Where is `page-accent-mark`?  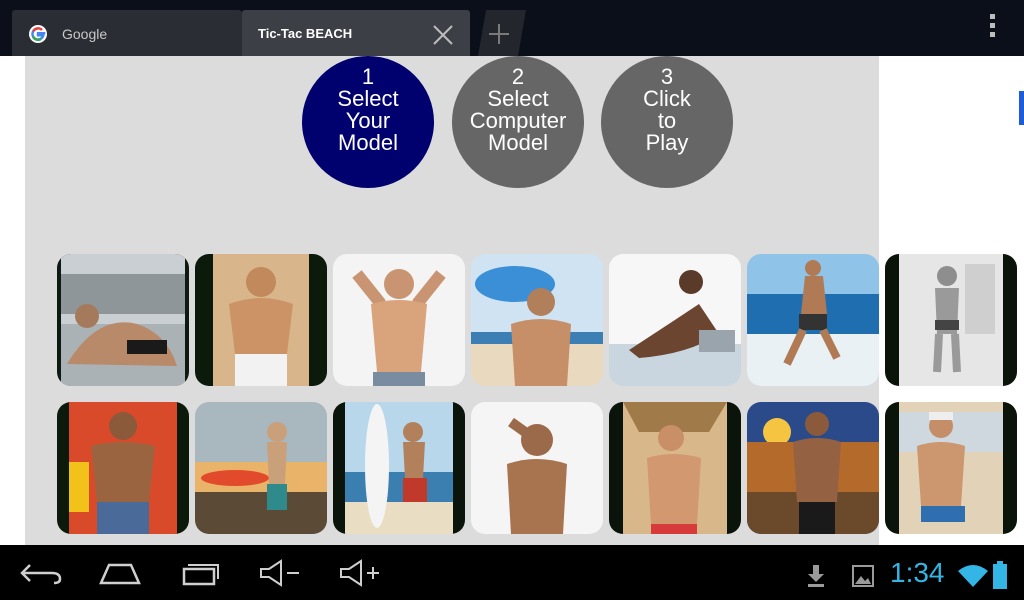
page-accent-mark is located at coordinates (1021, 108).